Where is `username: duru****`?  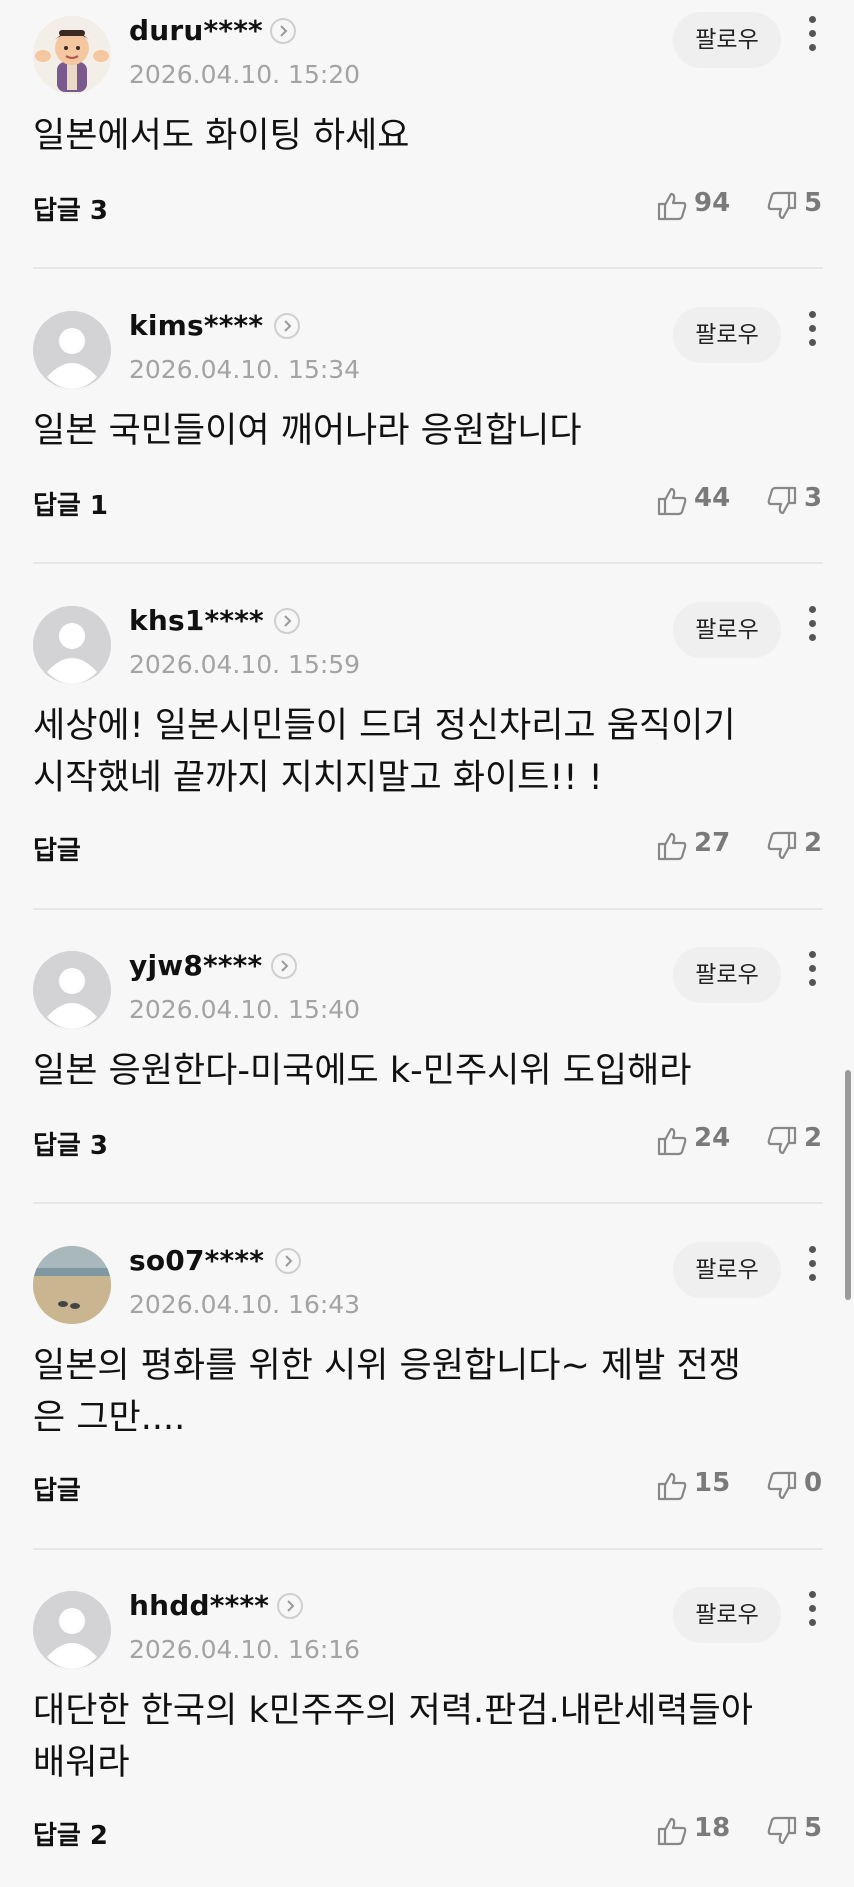
username: duru**** is located at coordinates (196, 30).